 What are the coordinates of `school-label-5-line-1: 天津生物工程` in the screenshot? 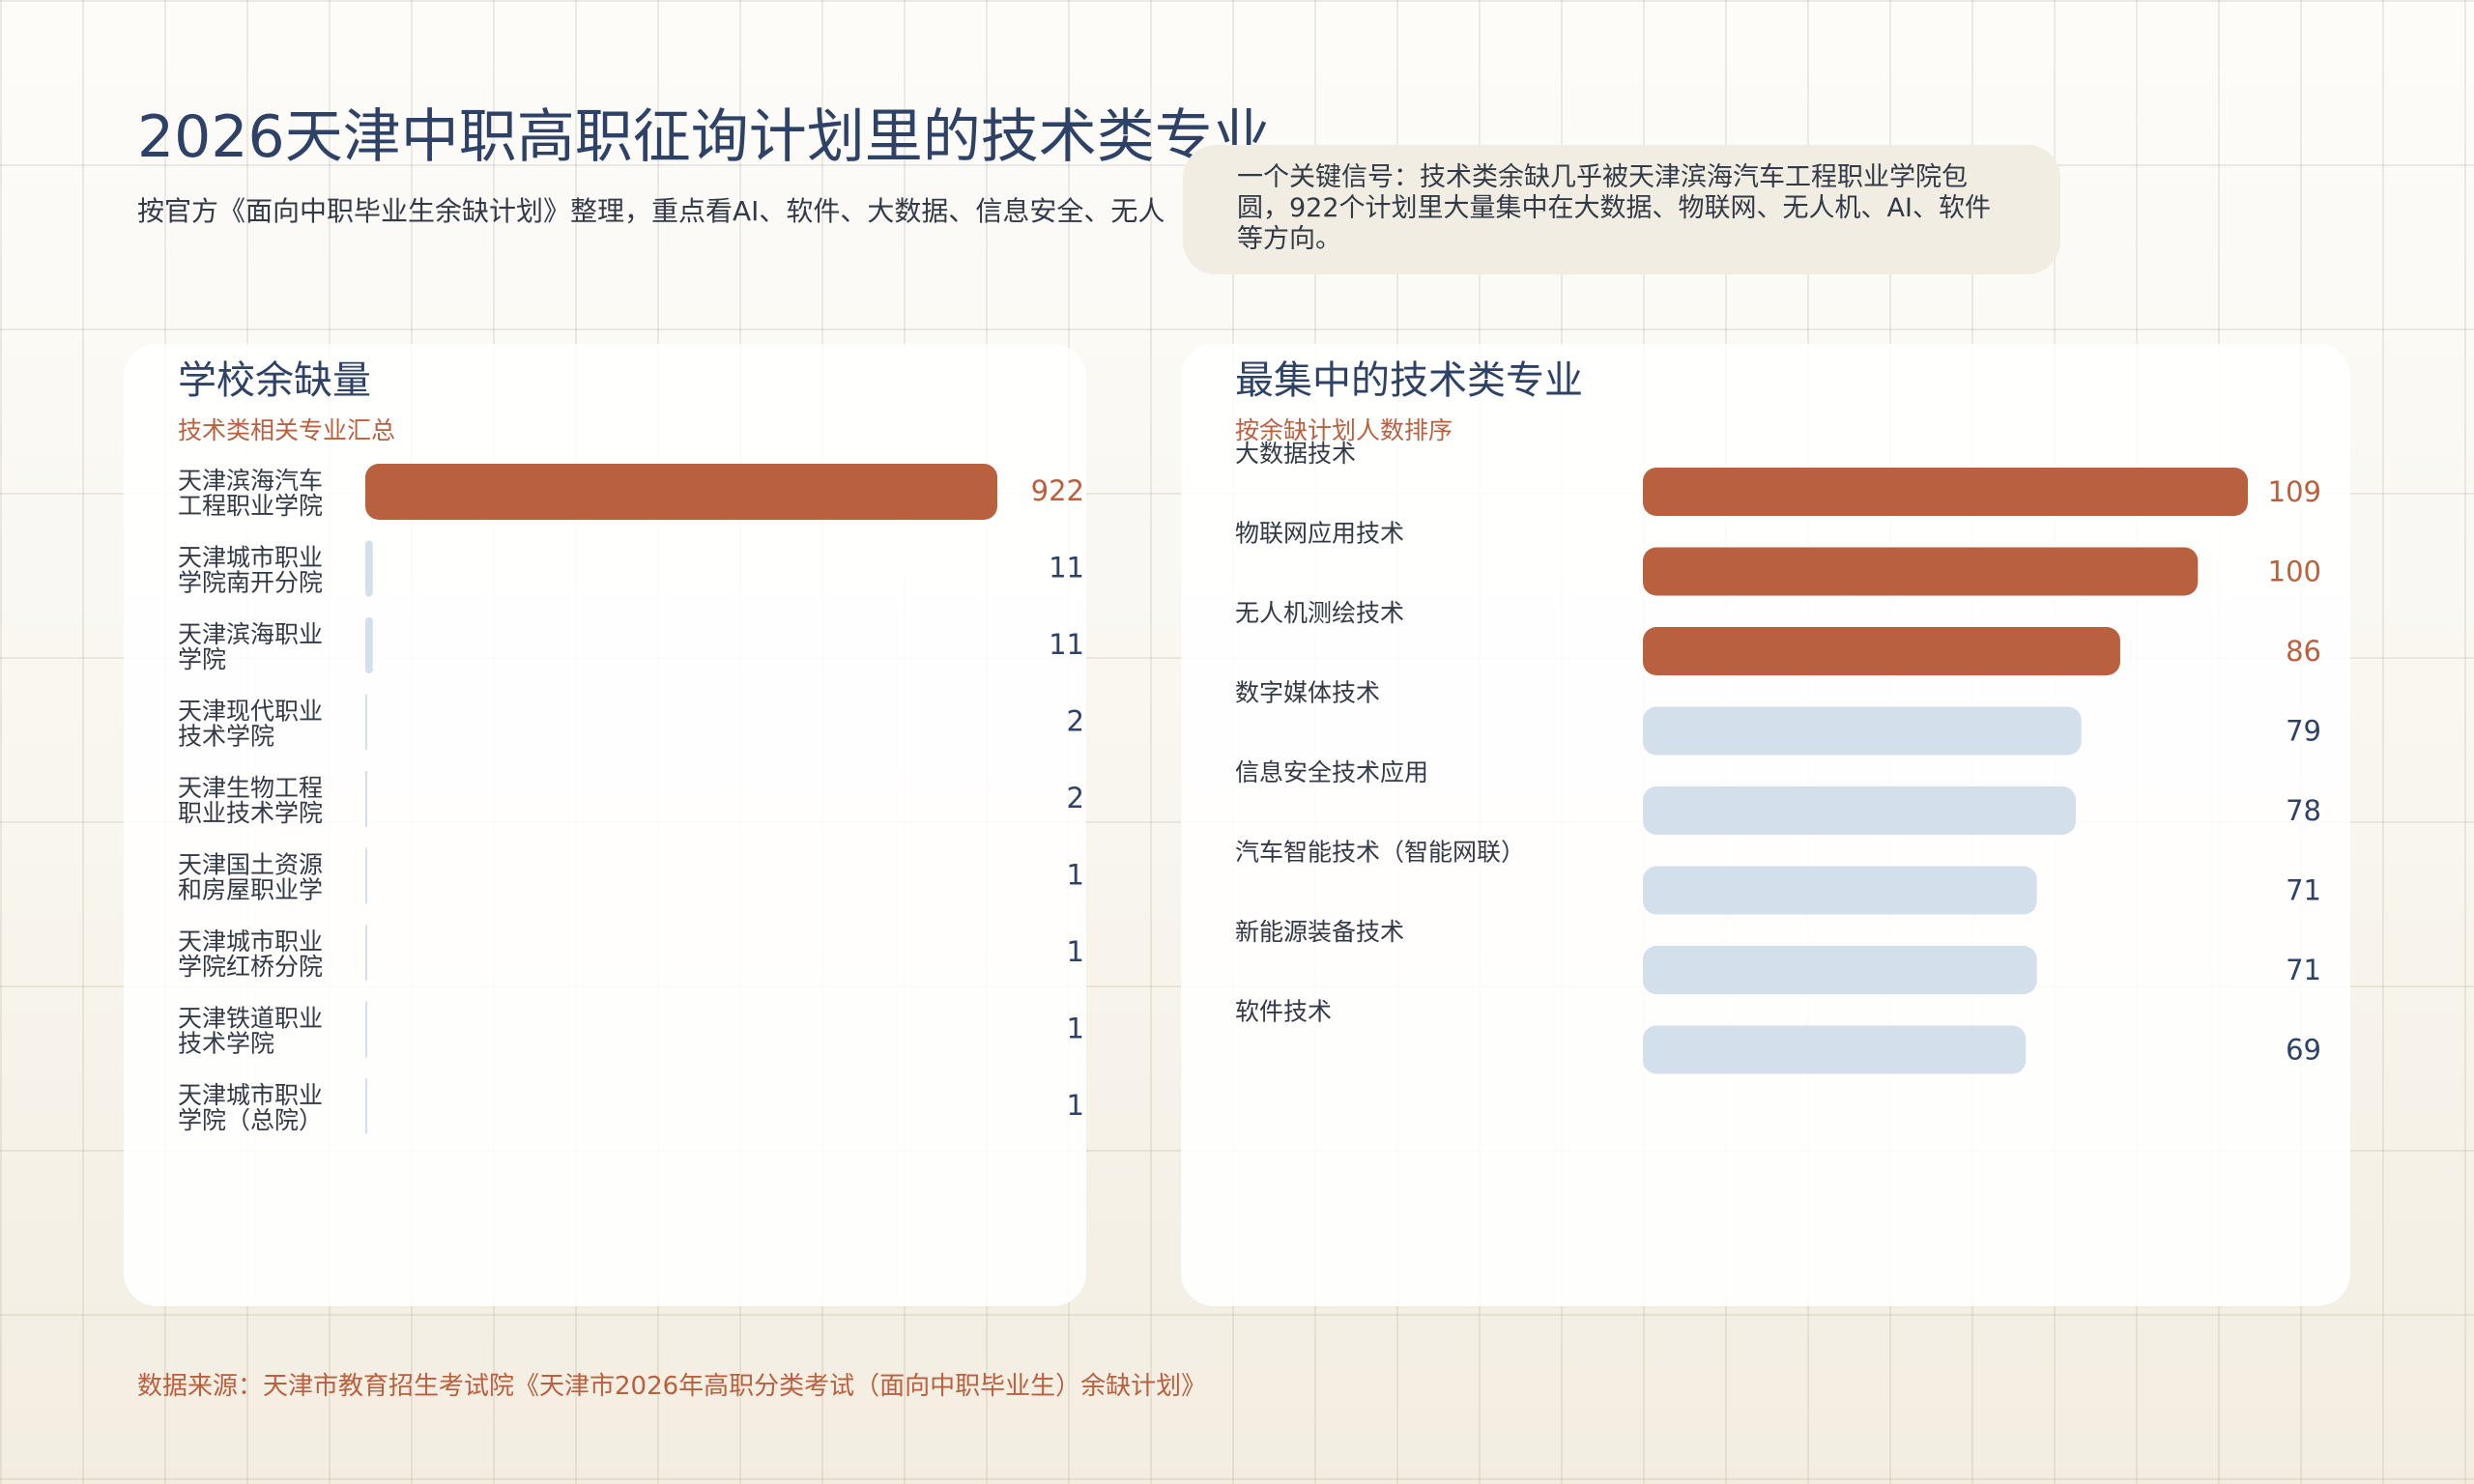 It's located at (251, 788).